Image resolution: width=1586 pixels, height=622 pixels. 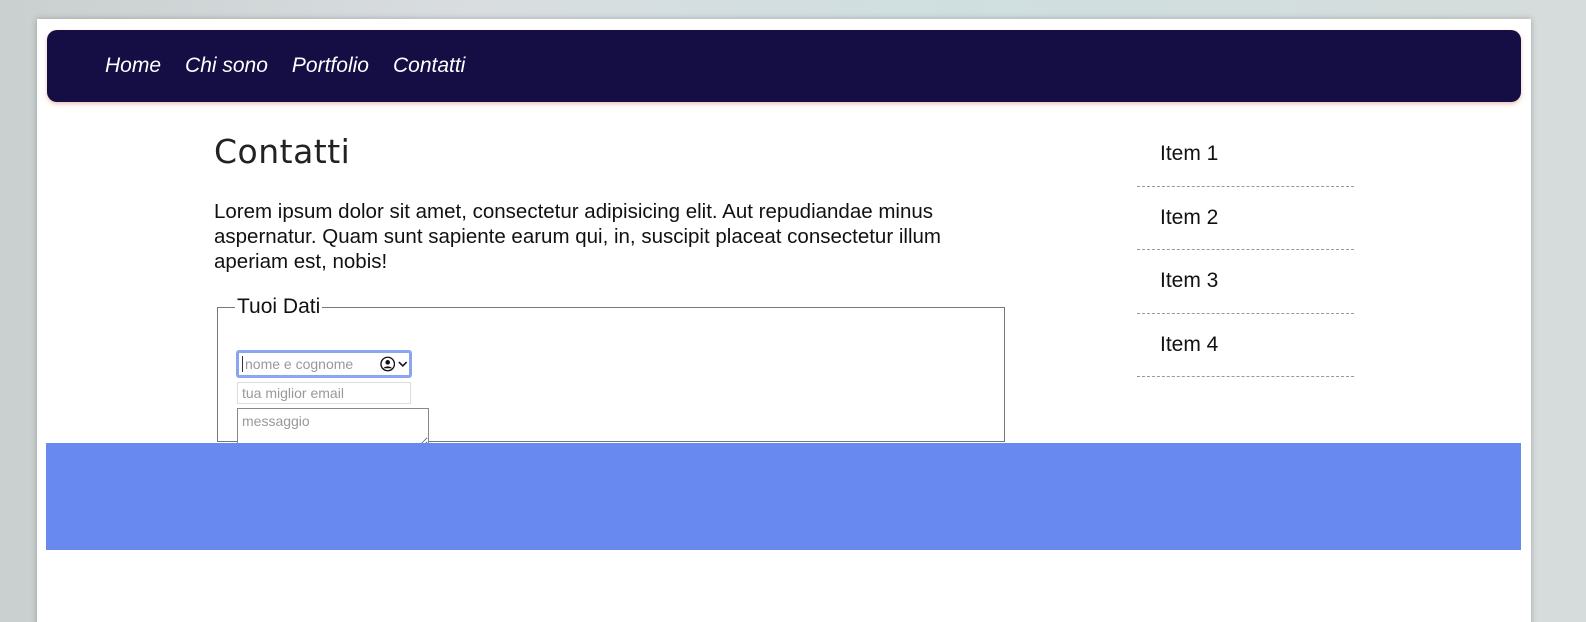 I want to click on contact-autofill-icon, so click(x=388, y=364).